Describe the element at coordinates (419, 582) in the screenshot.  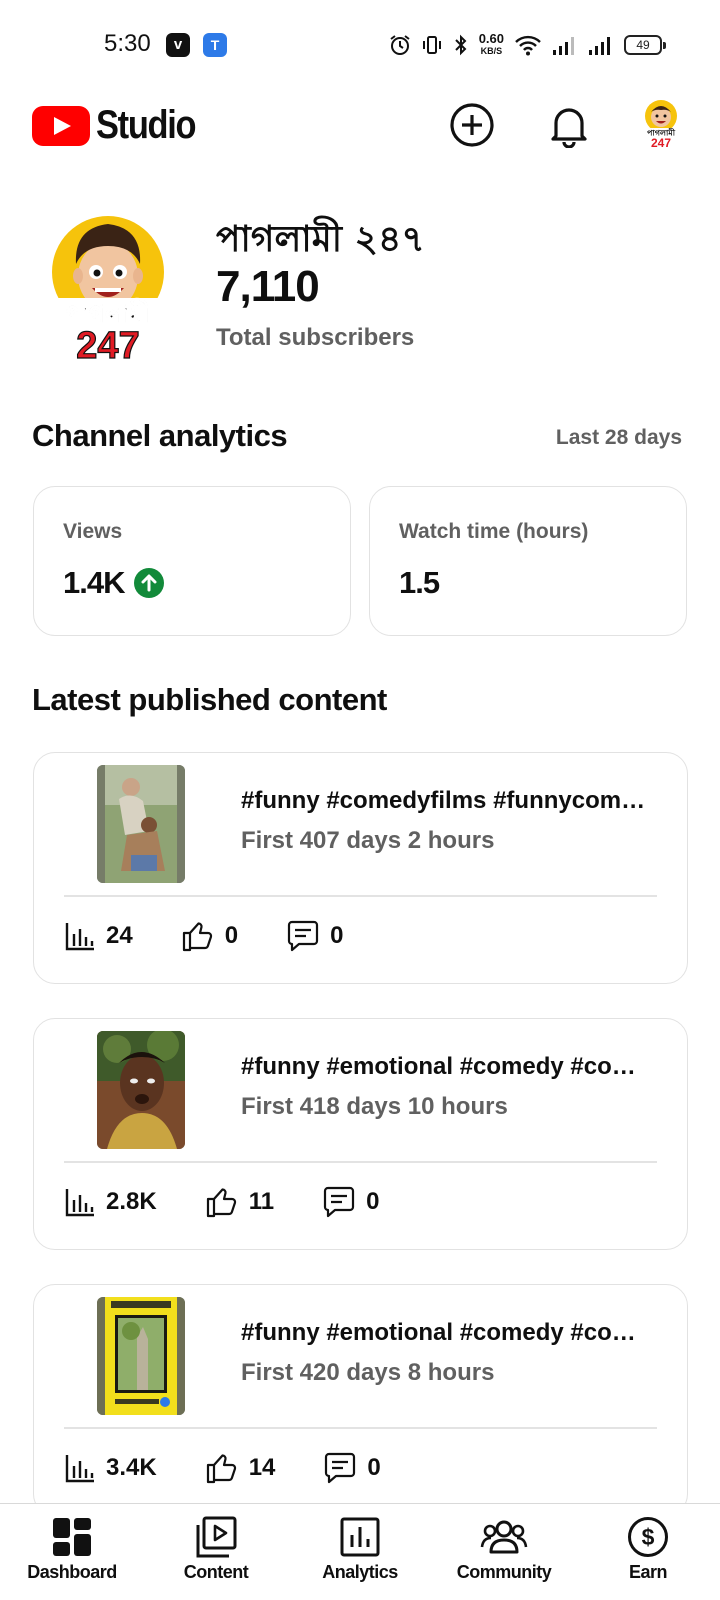
I see `watch-time-value: 1.5` at that location.